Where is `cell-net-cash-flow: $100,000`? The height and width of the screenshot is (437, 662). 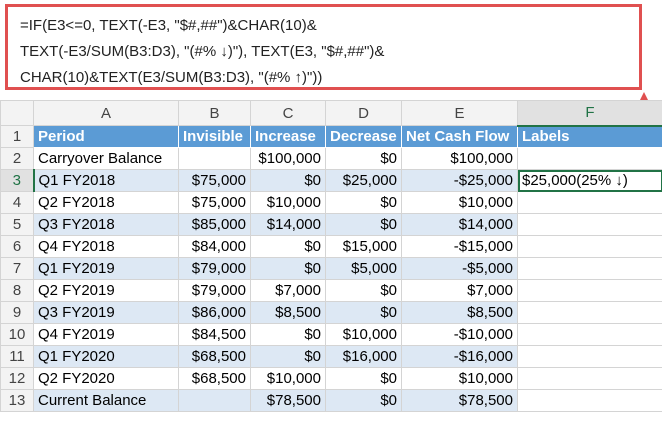 cell-net-cash-flow: $100,000 is located at coordinates (459, 158).